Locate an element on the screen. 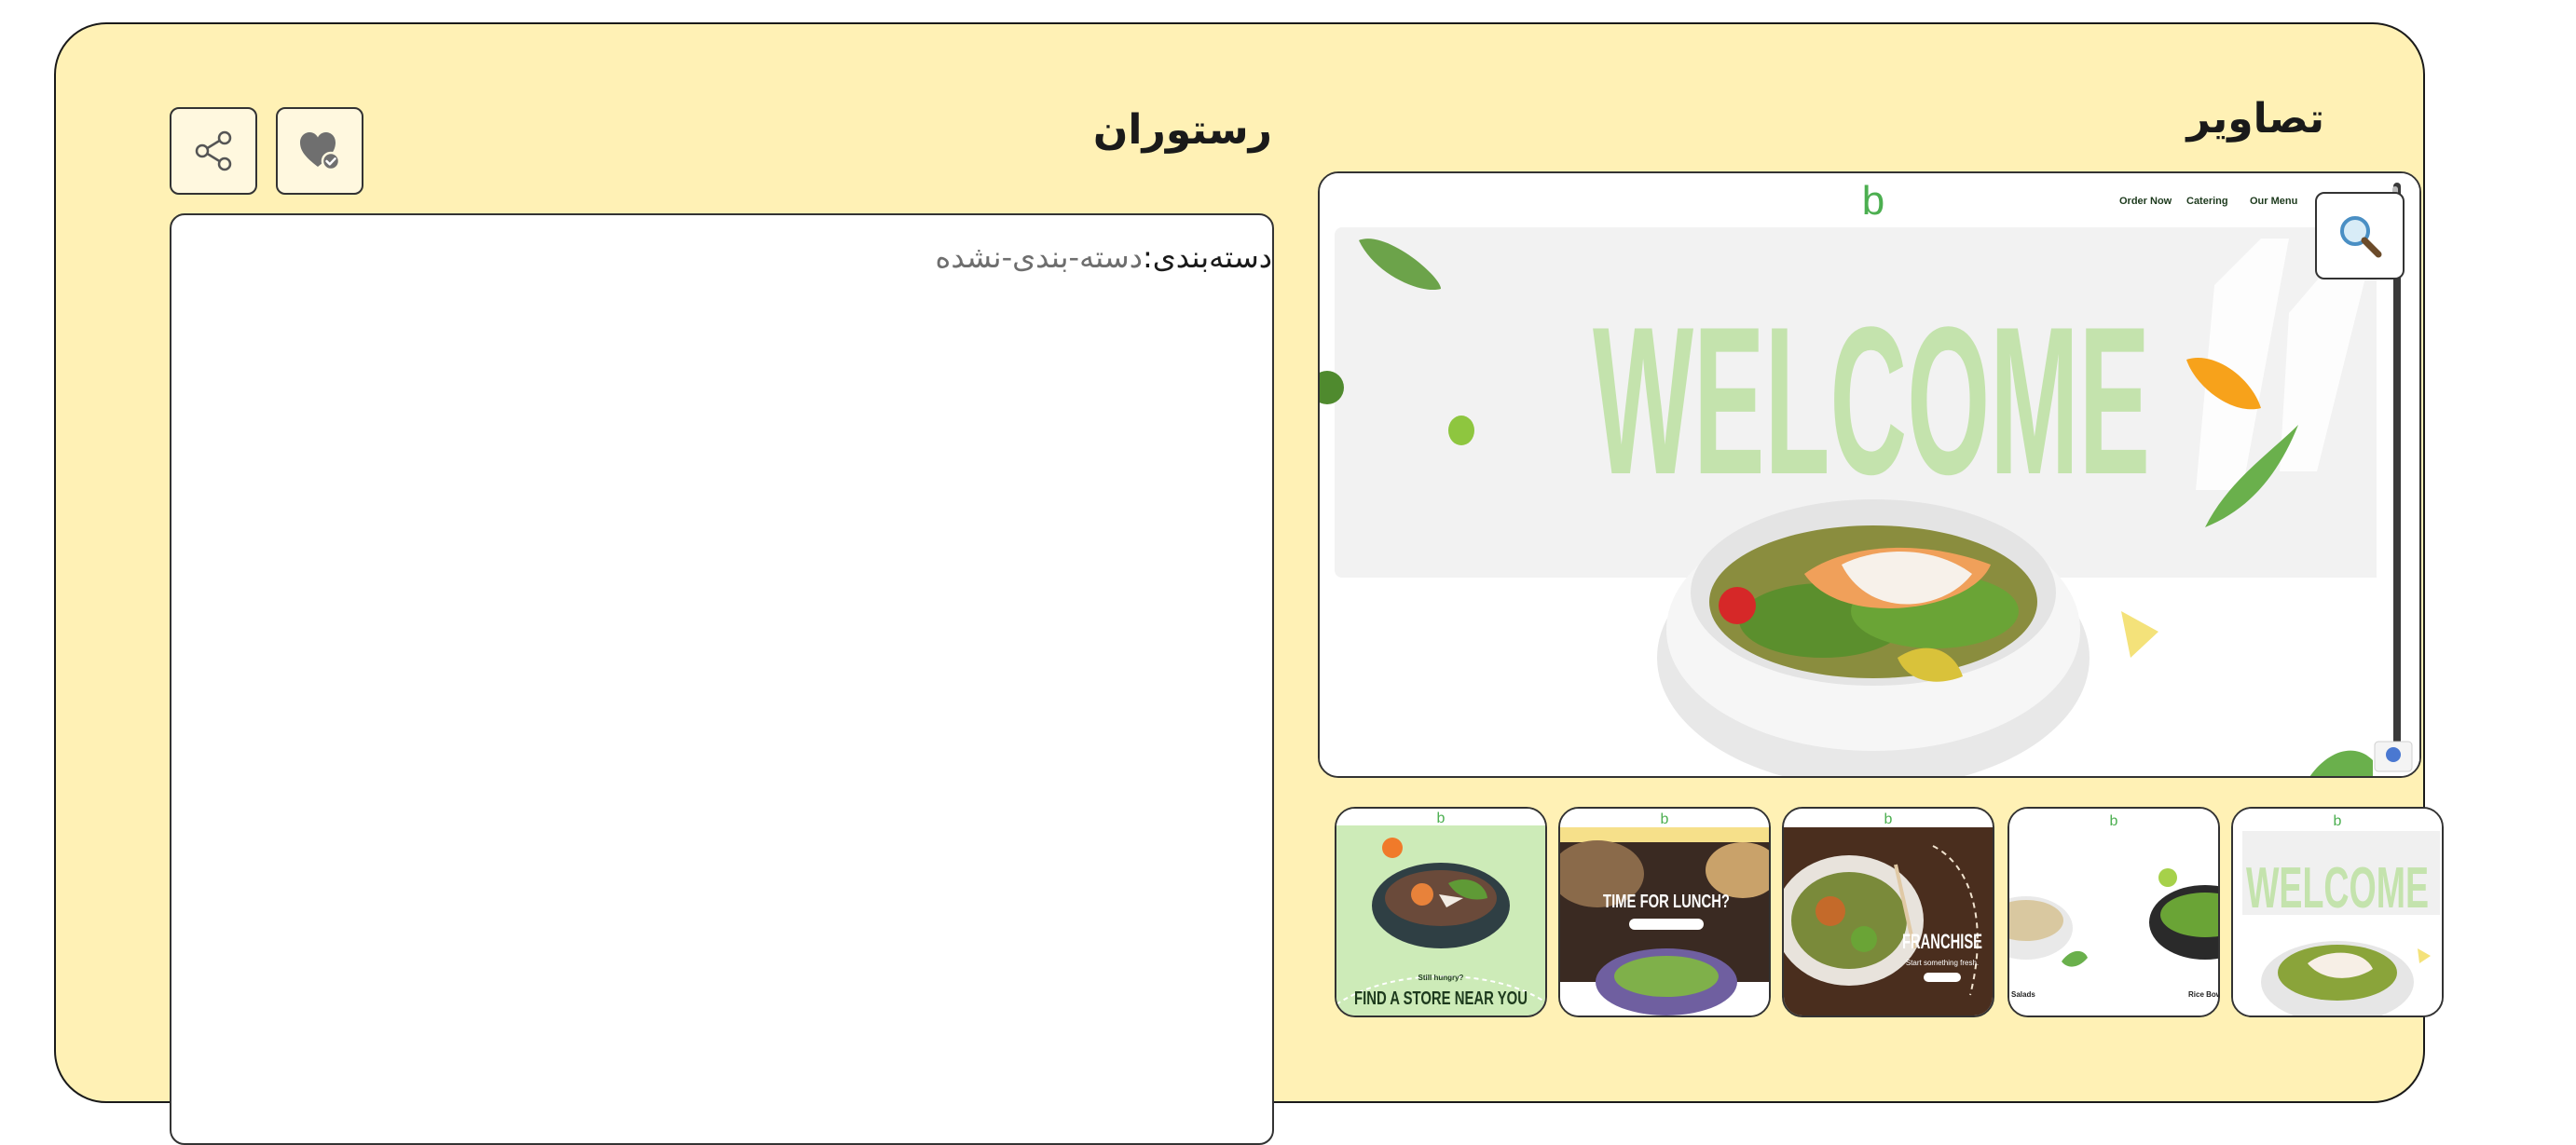 Image resolution: width=2576 pixels, height=1145 pixels. thumb-lunch-text: TIME FOR LUNCH? is located at coordinates (1666, 902).